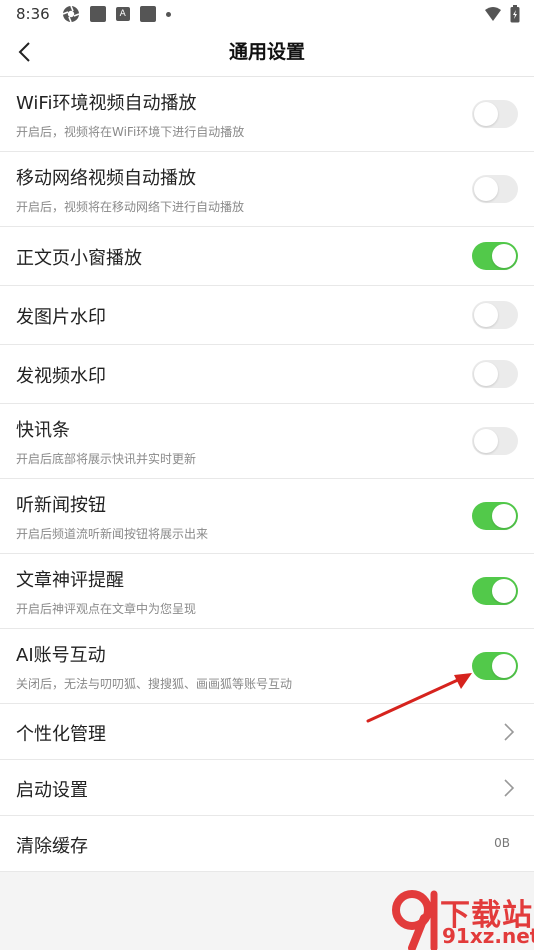  Describe the element at coordinates (130, 207) in the screenshot. I see `setting-description: 开启后，视频将在移动网络下进行自动播放` at that location.